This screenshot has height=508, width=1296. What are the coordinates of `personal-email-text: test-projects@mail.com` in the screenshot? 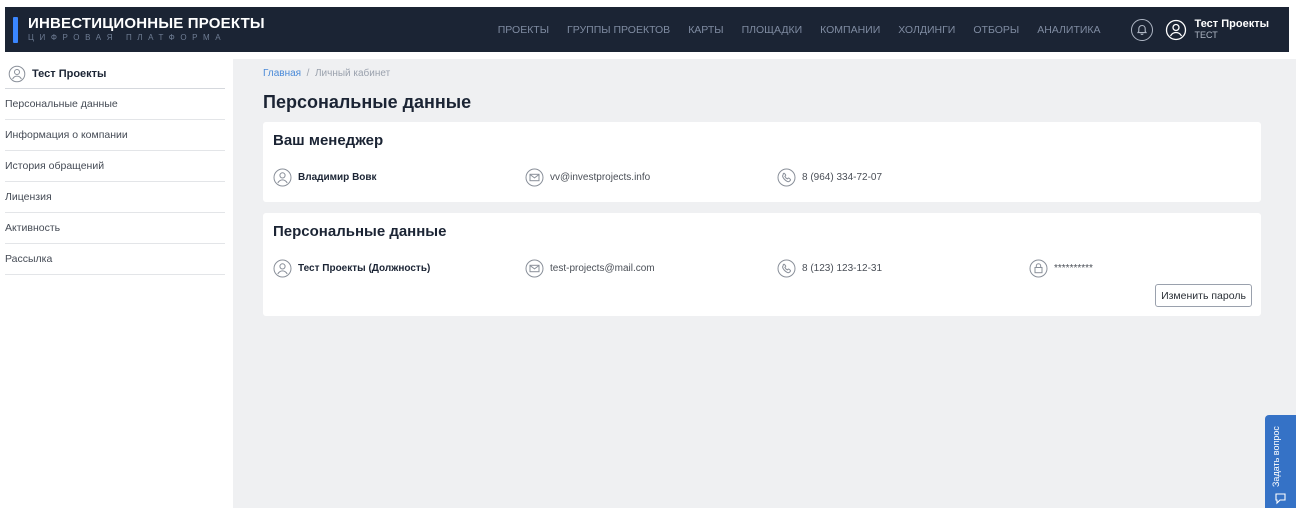 It's located at (602, 268).